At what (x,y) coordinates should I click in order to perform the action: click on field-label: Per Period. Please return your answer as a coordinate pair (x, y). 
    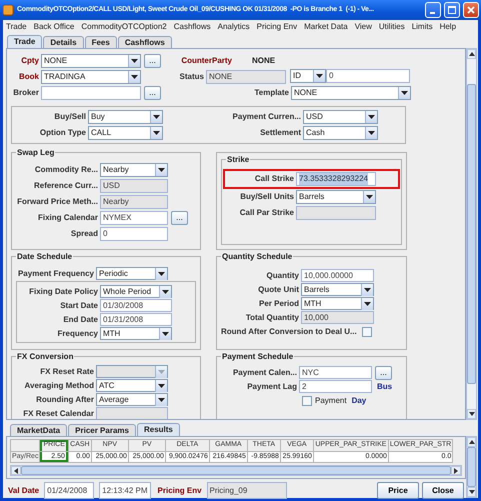
    Looking at the image, I should click on (279, 304).